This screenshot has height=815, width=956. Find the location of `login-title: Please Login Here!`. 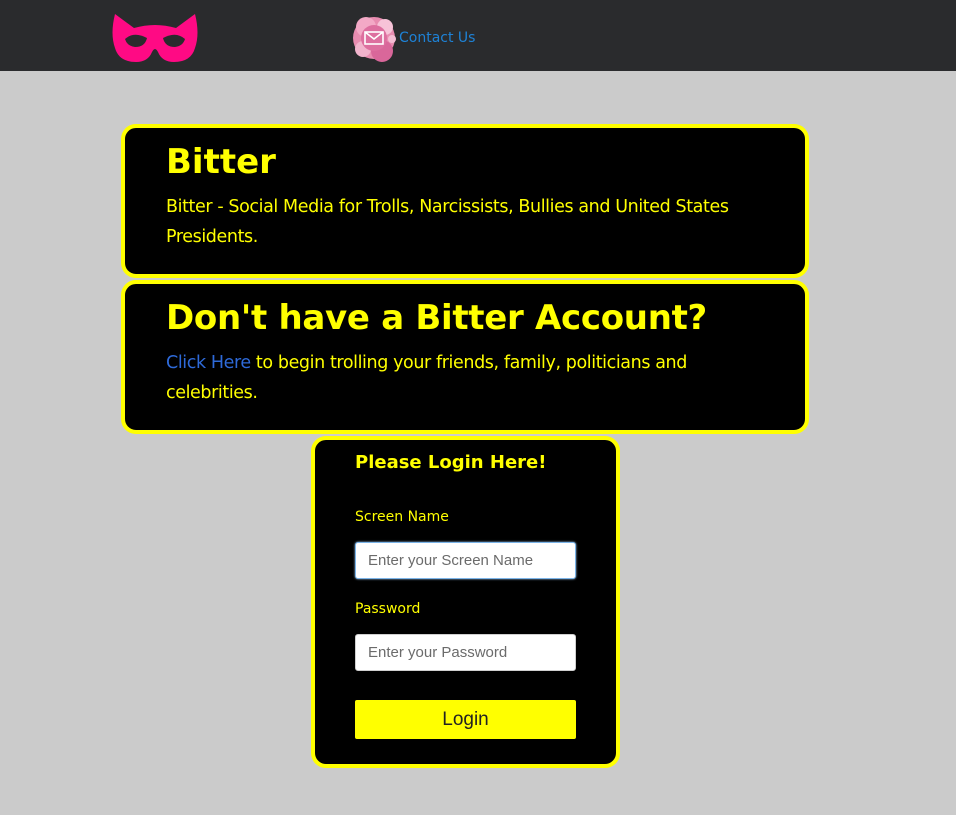

login-title: Please Login Here! is located at coordinates (451, 462).